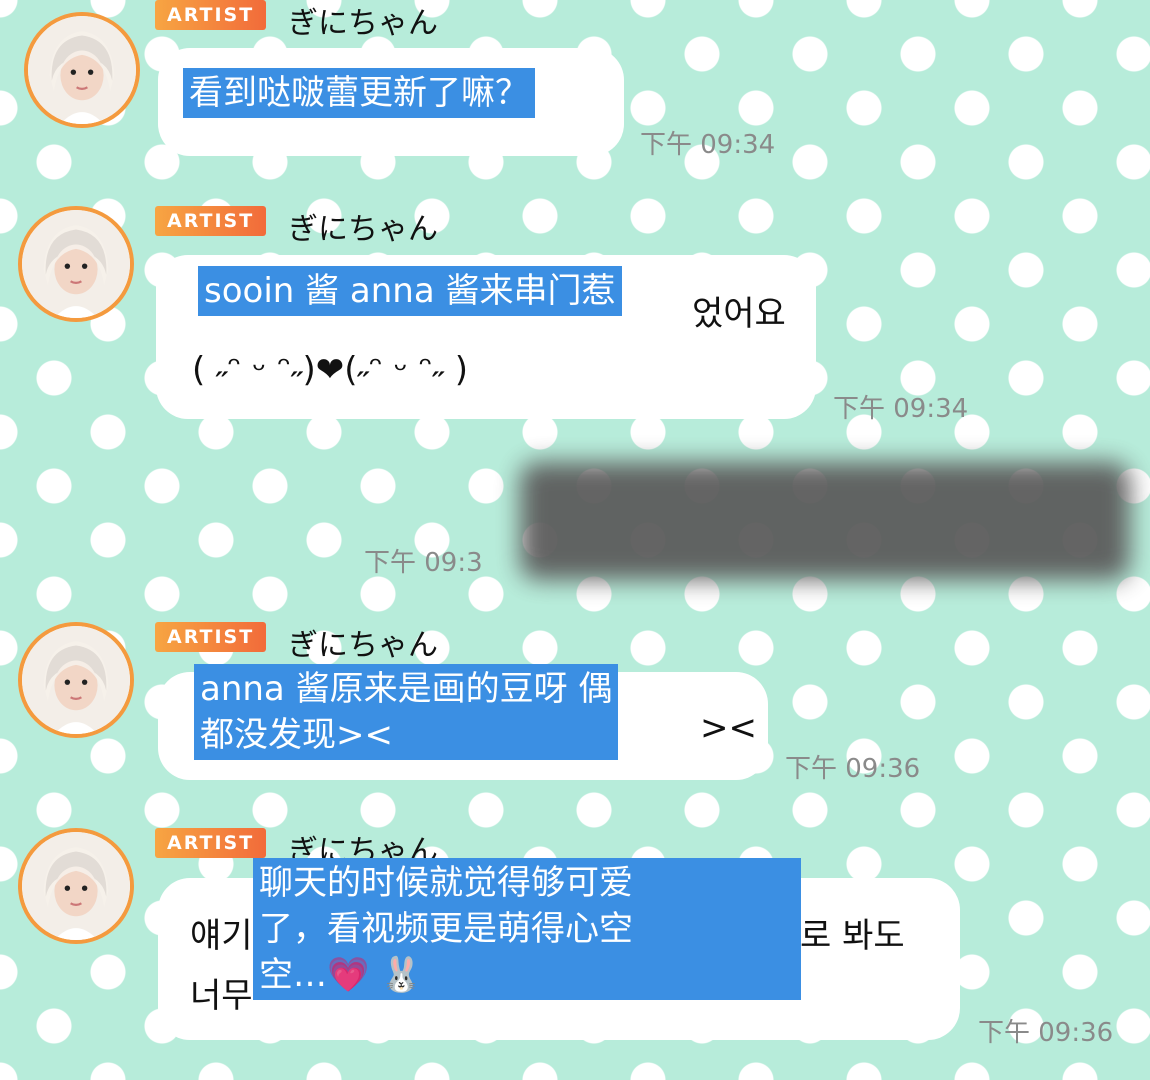  I want to click on translation-overlay: anna 酱原来是画的豆呀 偶 都没发现><, so click(406, 712).